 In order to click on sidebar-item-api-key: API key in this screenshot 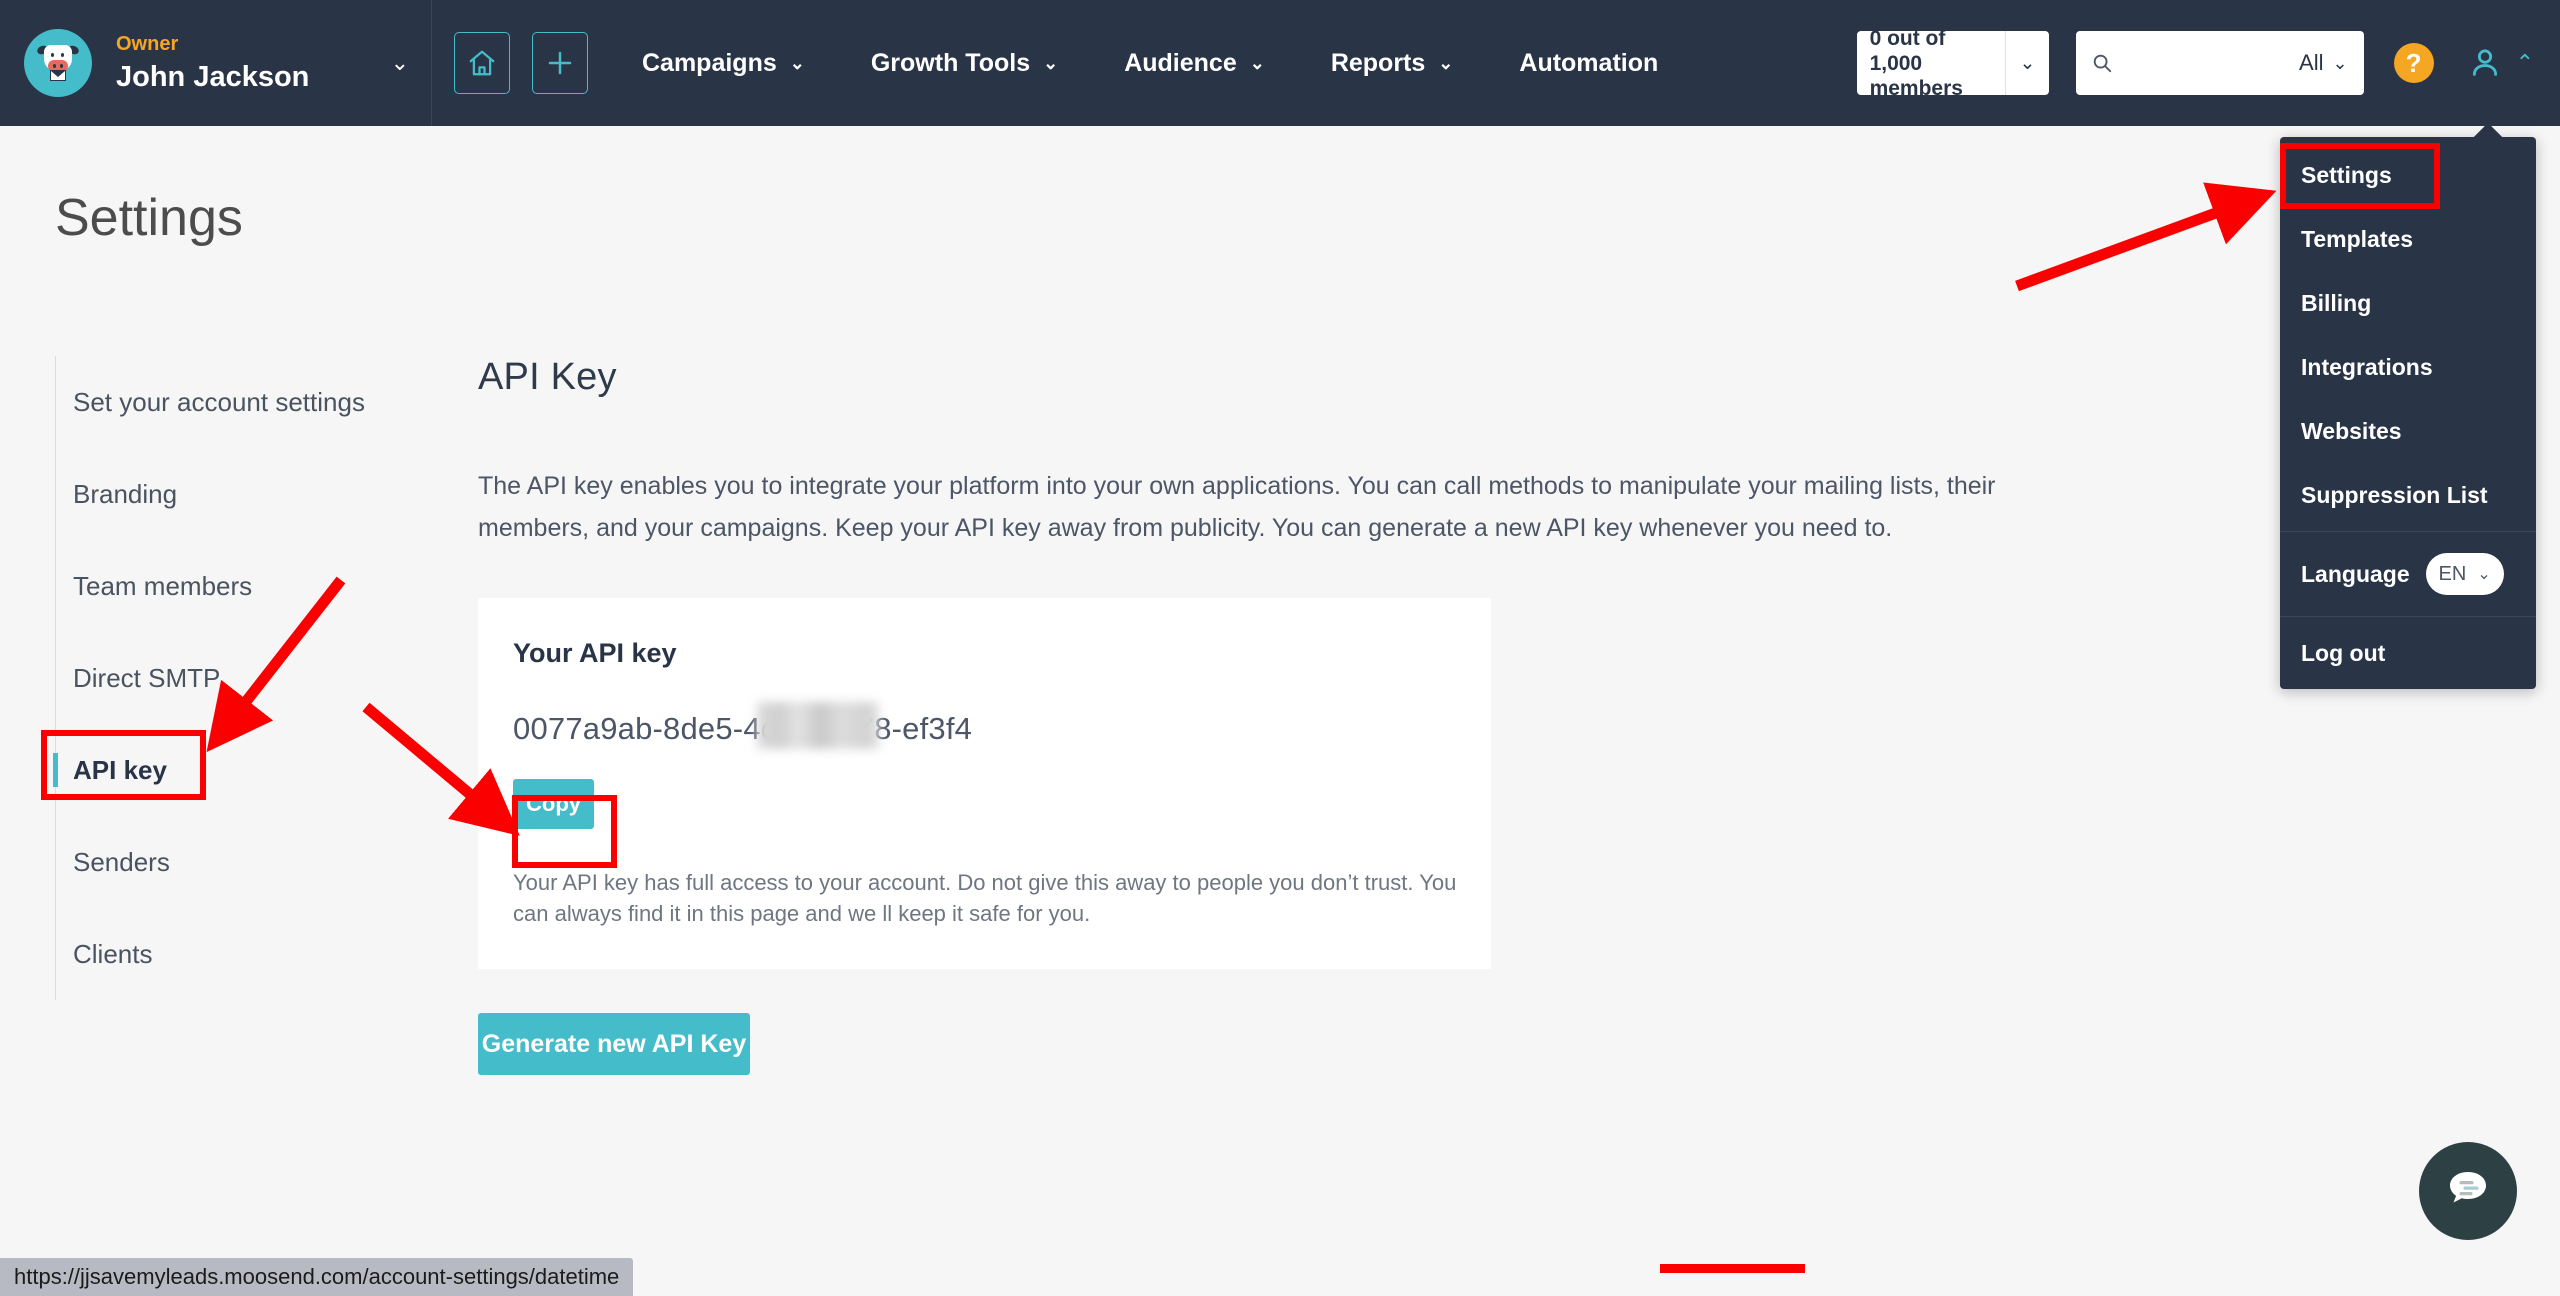, I will do `click(250, 770)`.